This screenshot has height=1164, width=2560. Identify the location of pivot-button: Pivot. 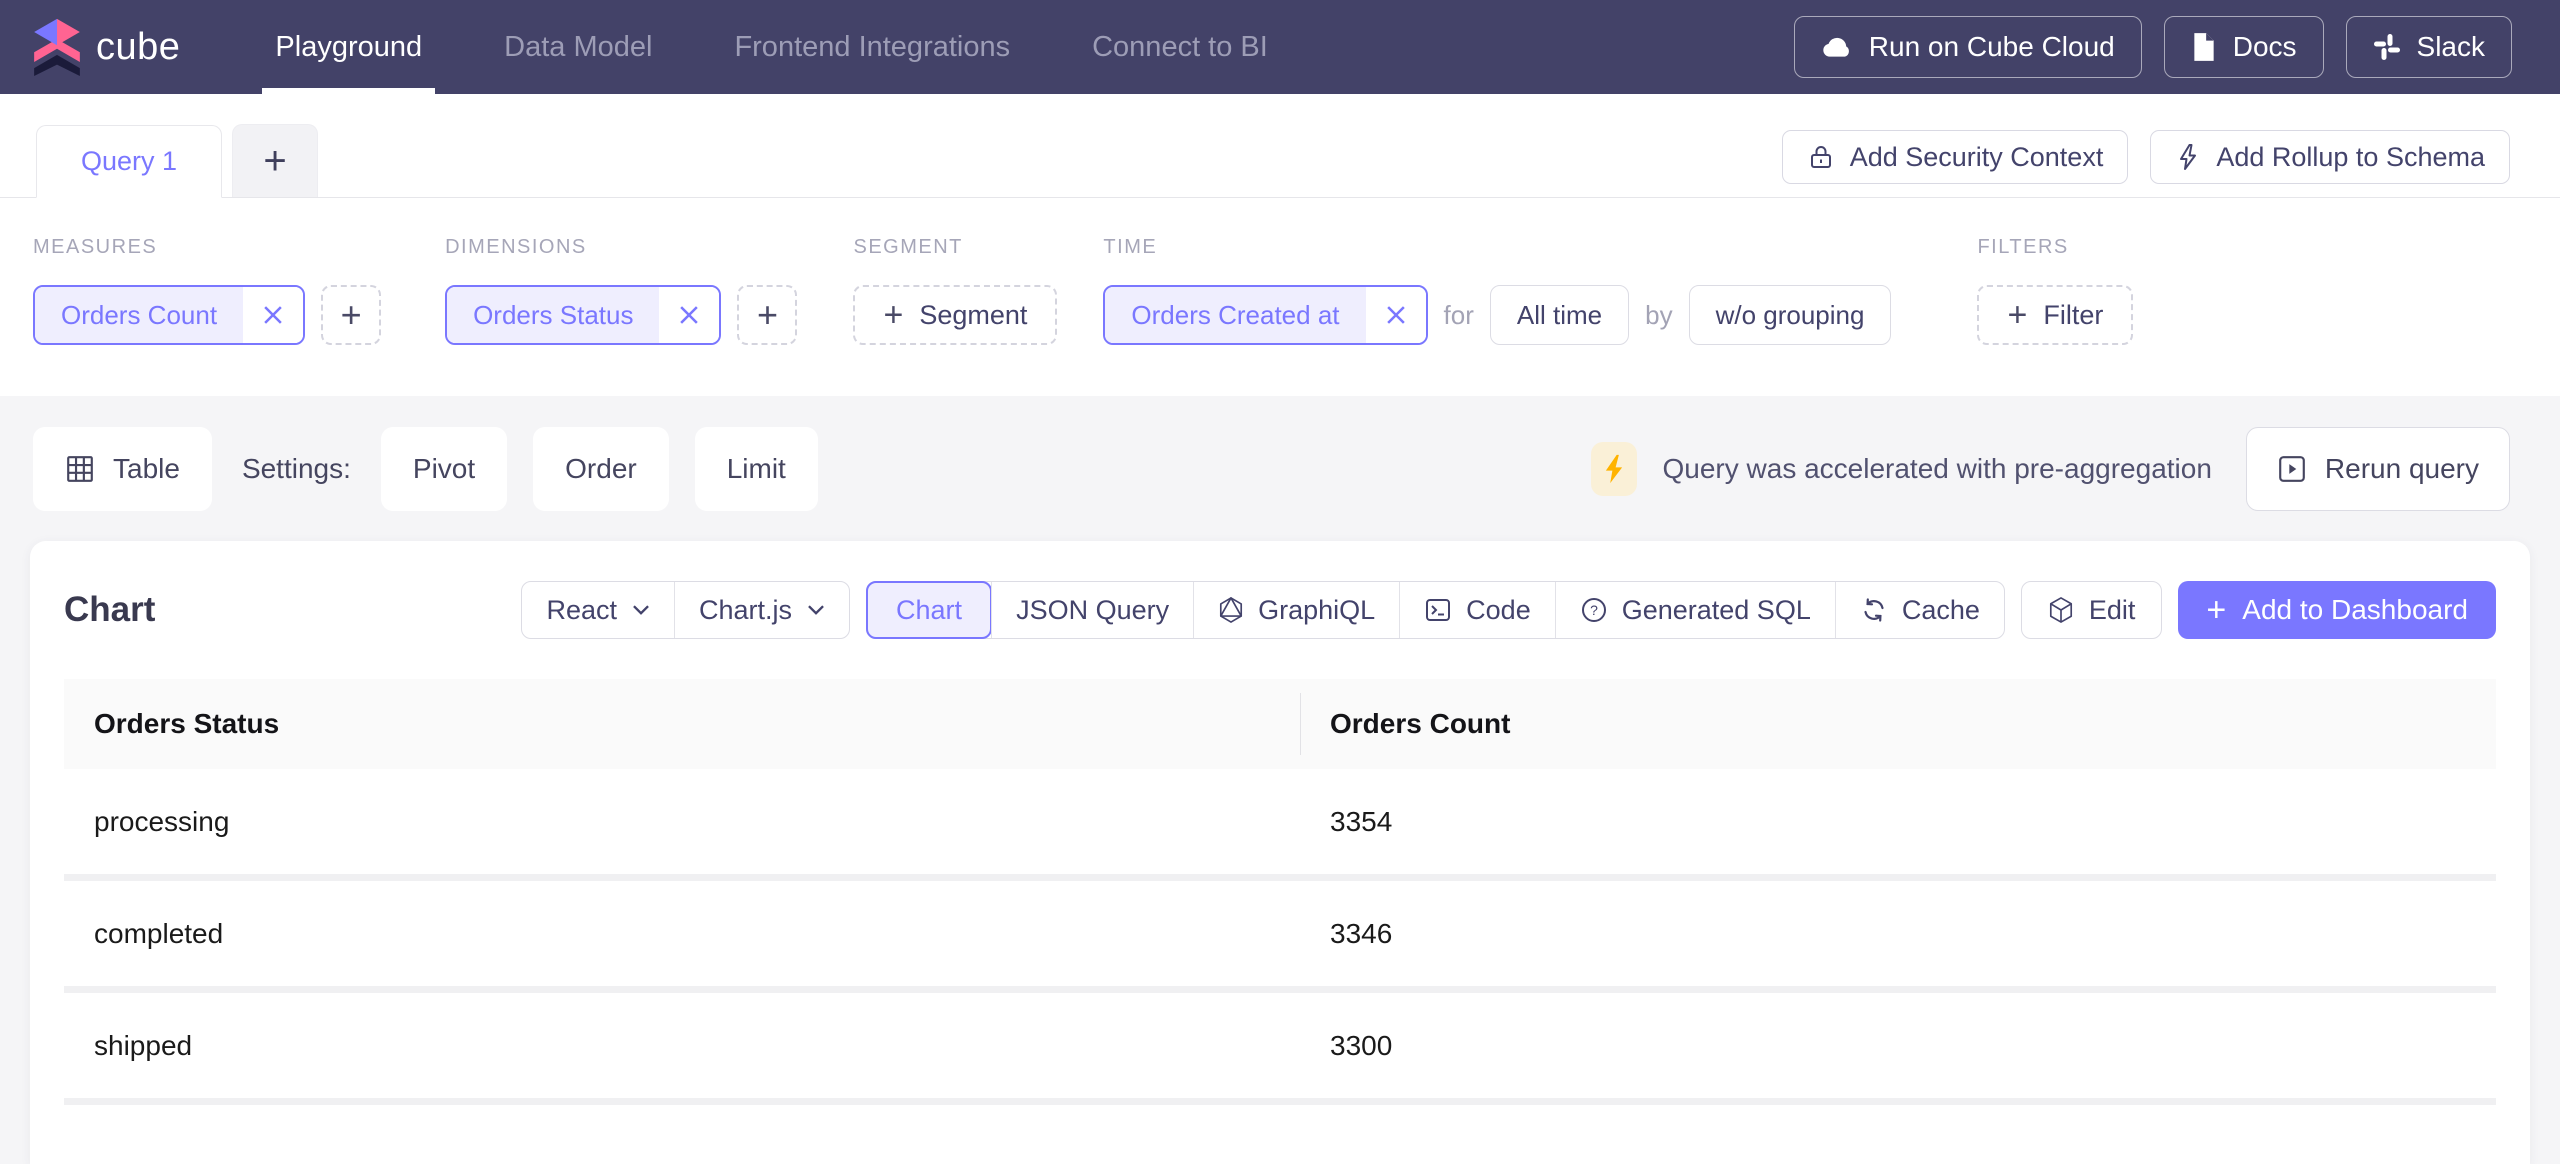
(444, 468).